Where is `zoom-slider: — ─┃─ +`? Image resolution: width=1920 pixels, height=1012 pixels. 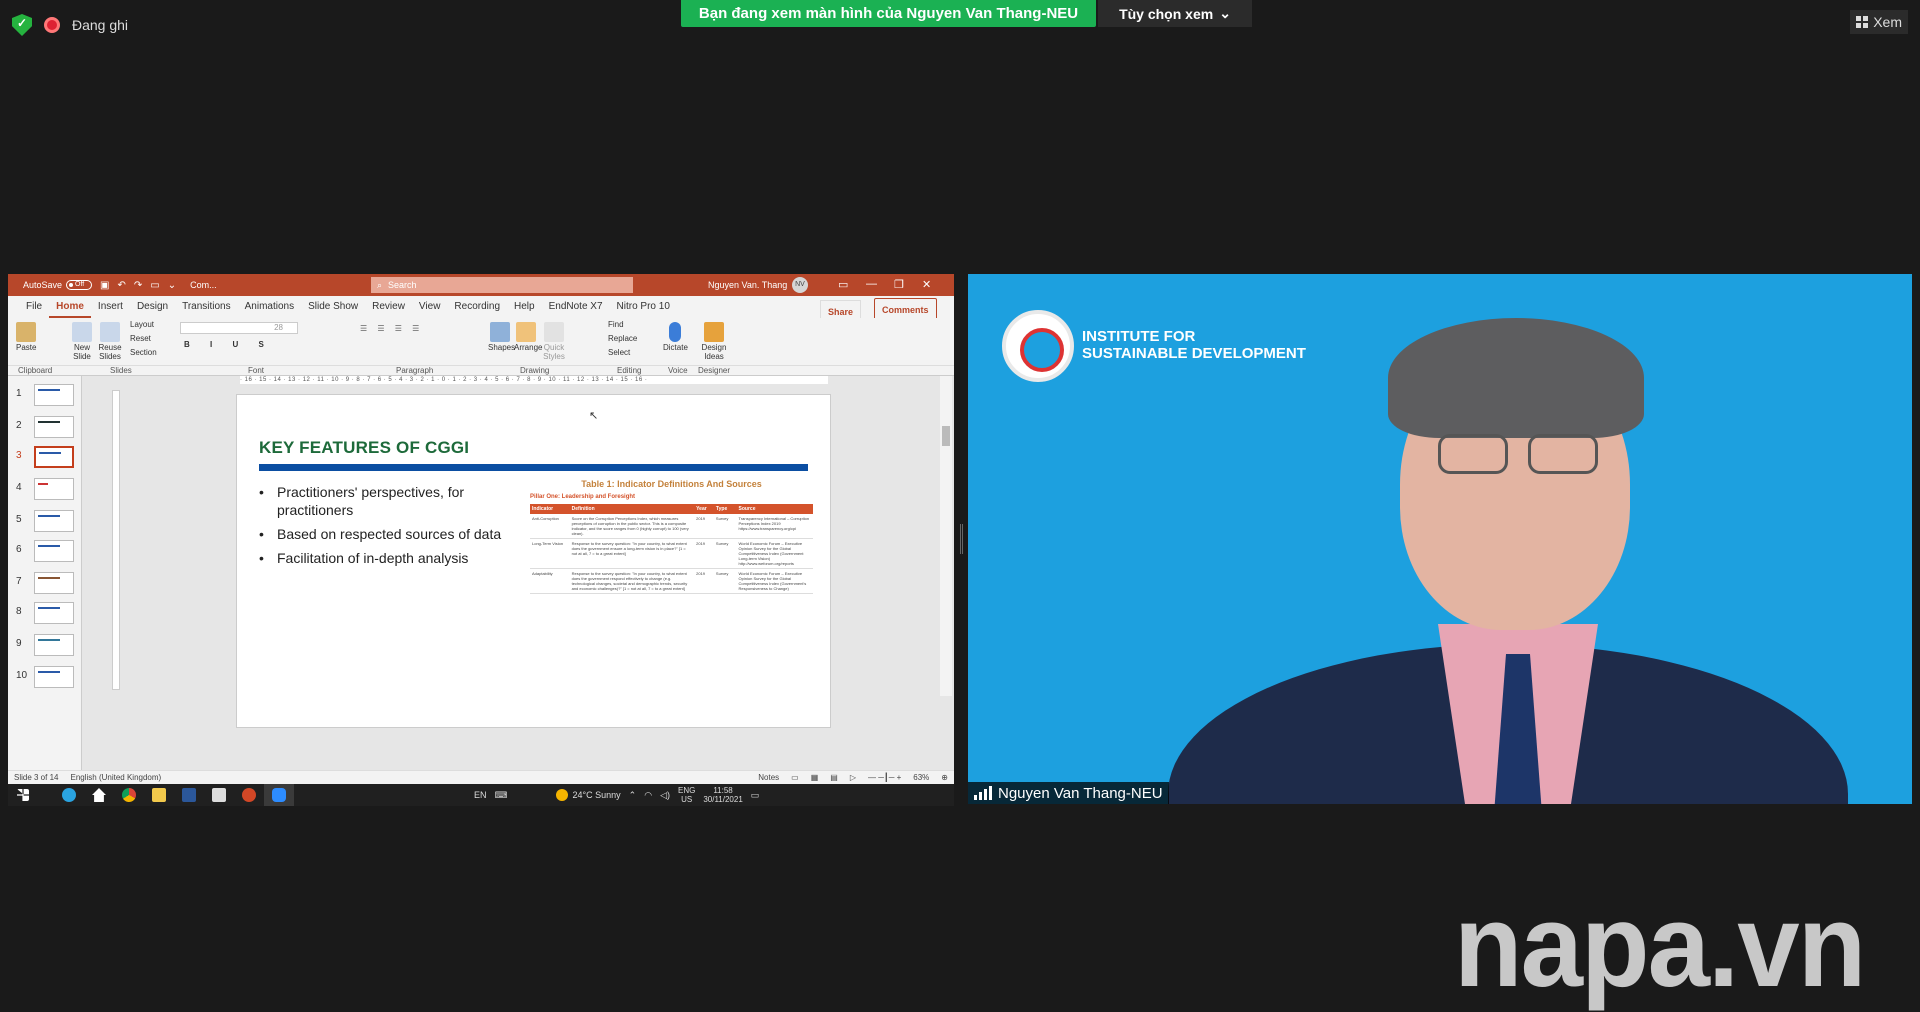 zoom-slider: — ─┃─ + is located at coordinates (884, 777).